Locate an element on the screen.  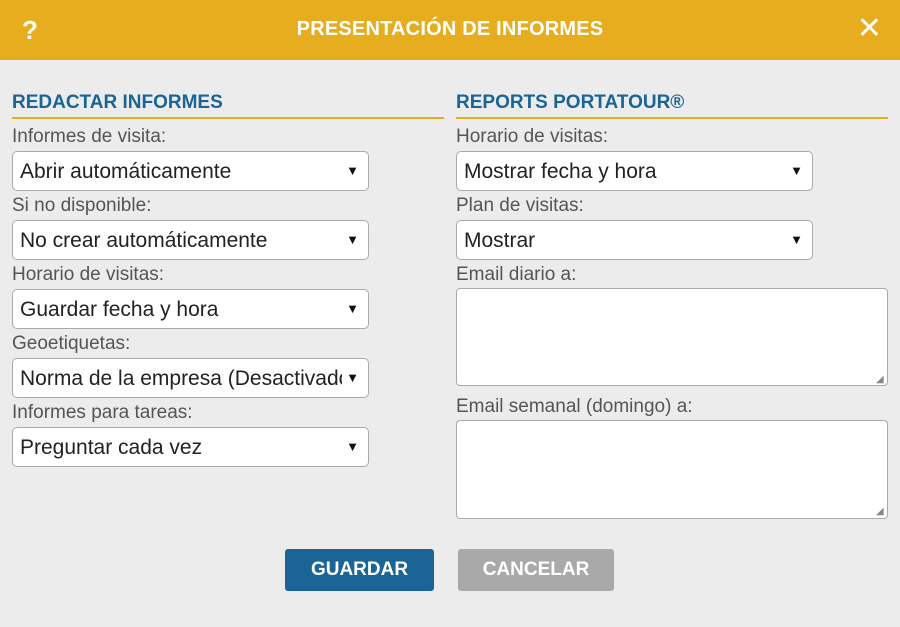
select-value: Norma de la empresa (Desactivado) is located at coordinates (181, 378).